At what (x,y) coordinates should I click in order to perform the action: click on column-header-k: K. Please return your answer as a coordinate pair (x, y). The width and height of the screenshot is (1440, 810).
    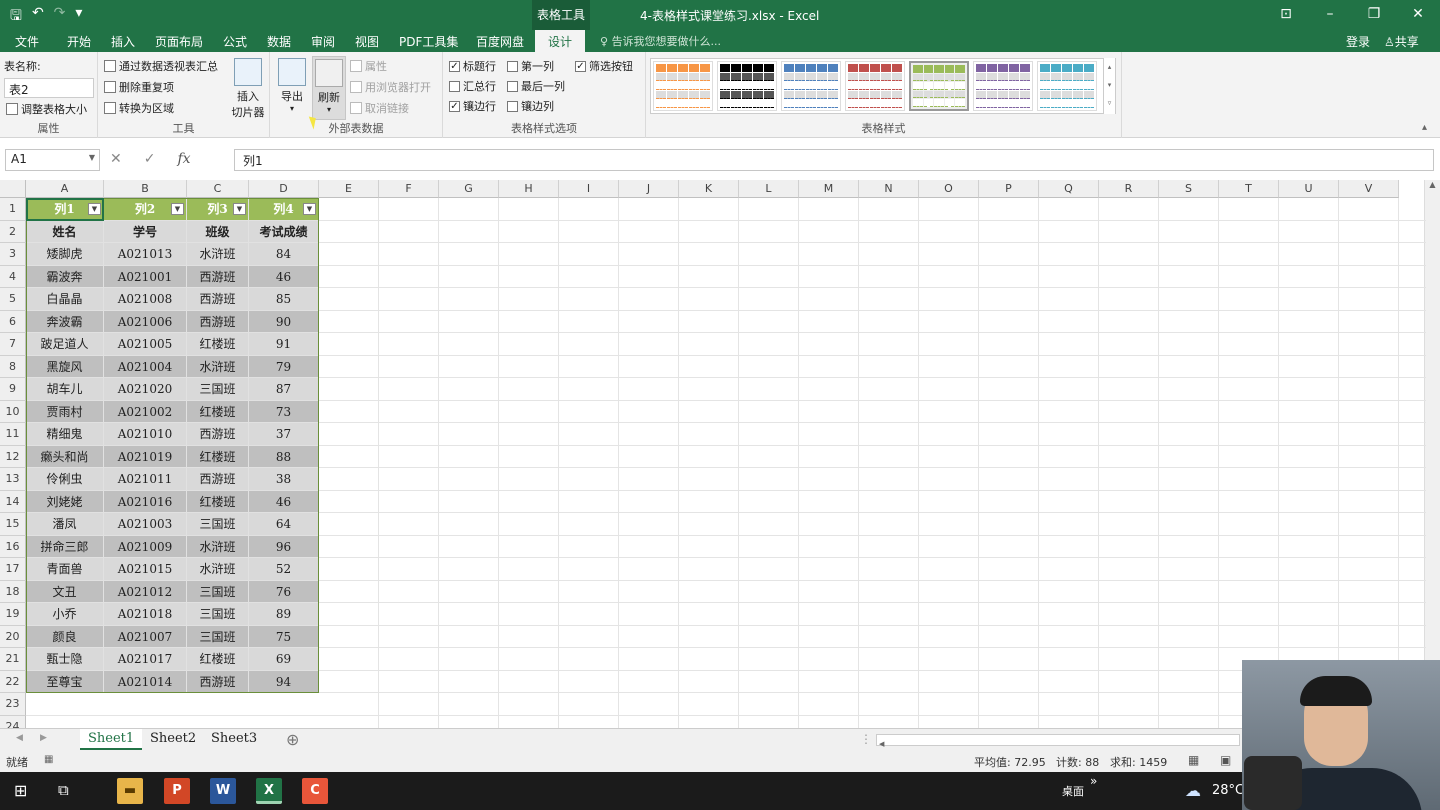
    Looking at the image, I should click on (709, 189).